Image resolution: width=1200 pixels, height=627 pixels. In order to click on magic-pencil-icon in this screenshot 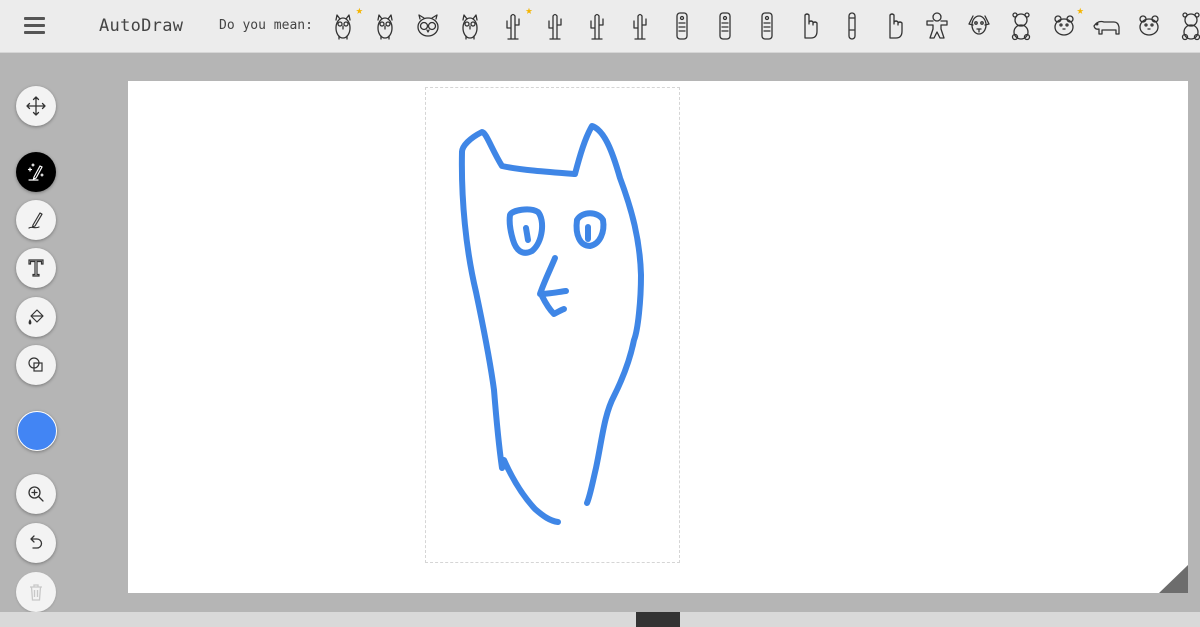, I will do `click(35, 172)`.